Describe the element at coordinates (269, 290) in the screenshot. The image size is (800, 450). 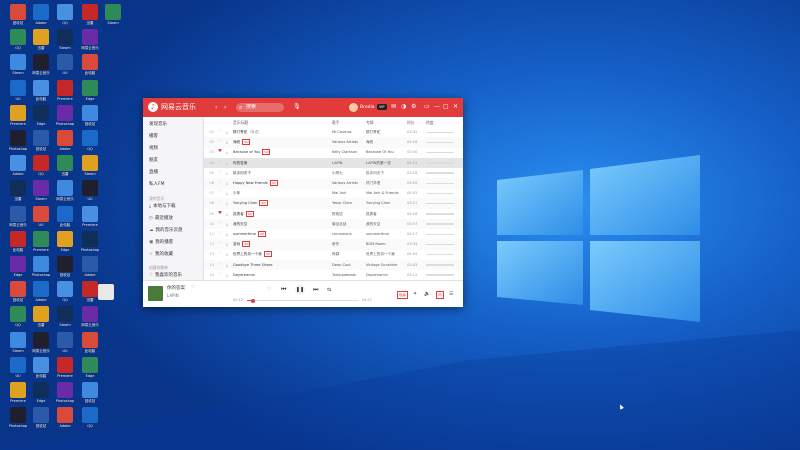
I see `like-icon: ♡` at that location.